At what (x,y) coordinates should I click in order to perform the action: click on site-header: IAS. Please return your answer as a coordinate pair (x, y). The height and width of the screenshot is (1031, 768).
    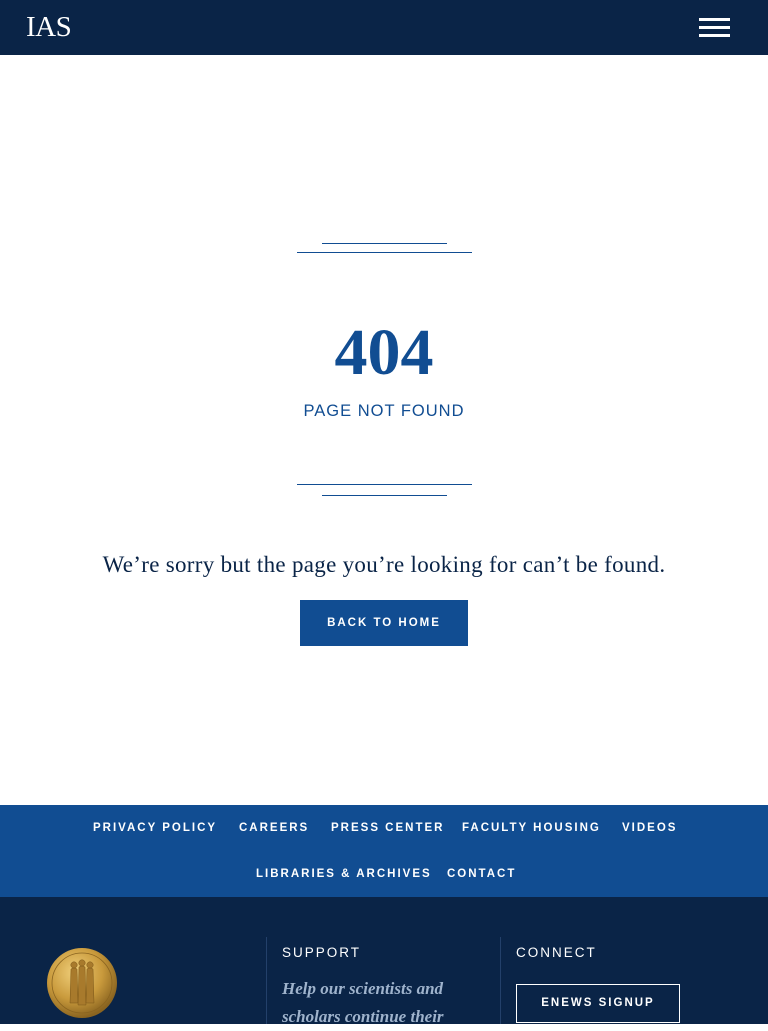
    Looking at the image, I should click on (384, 27).